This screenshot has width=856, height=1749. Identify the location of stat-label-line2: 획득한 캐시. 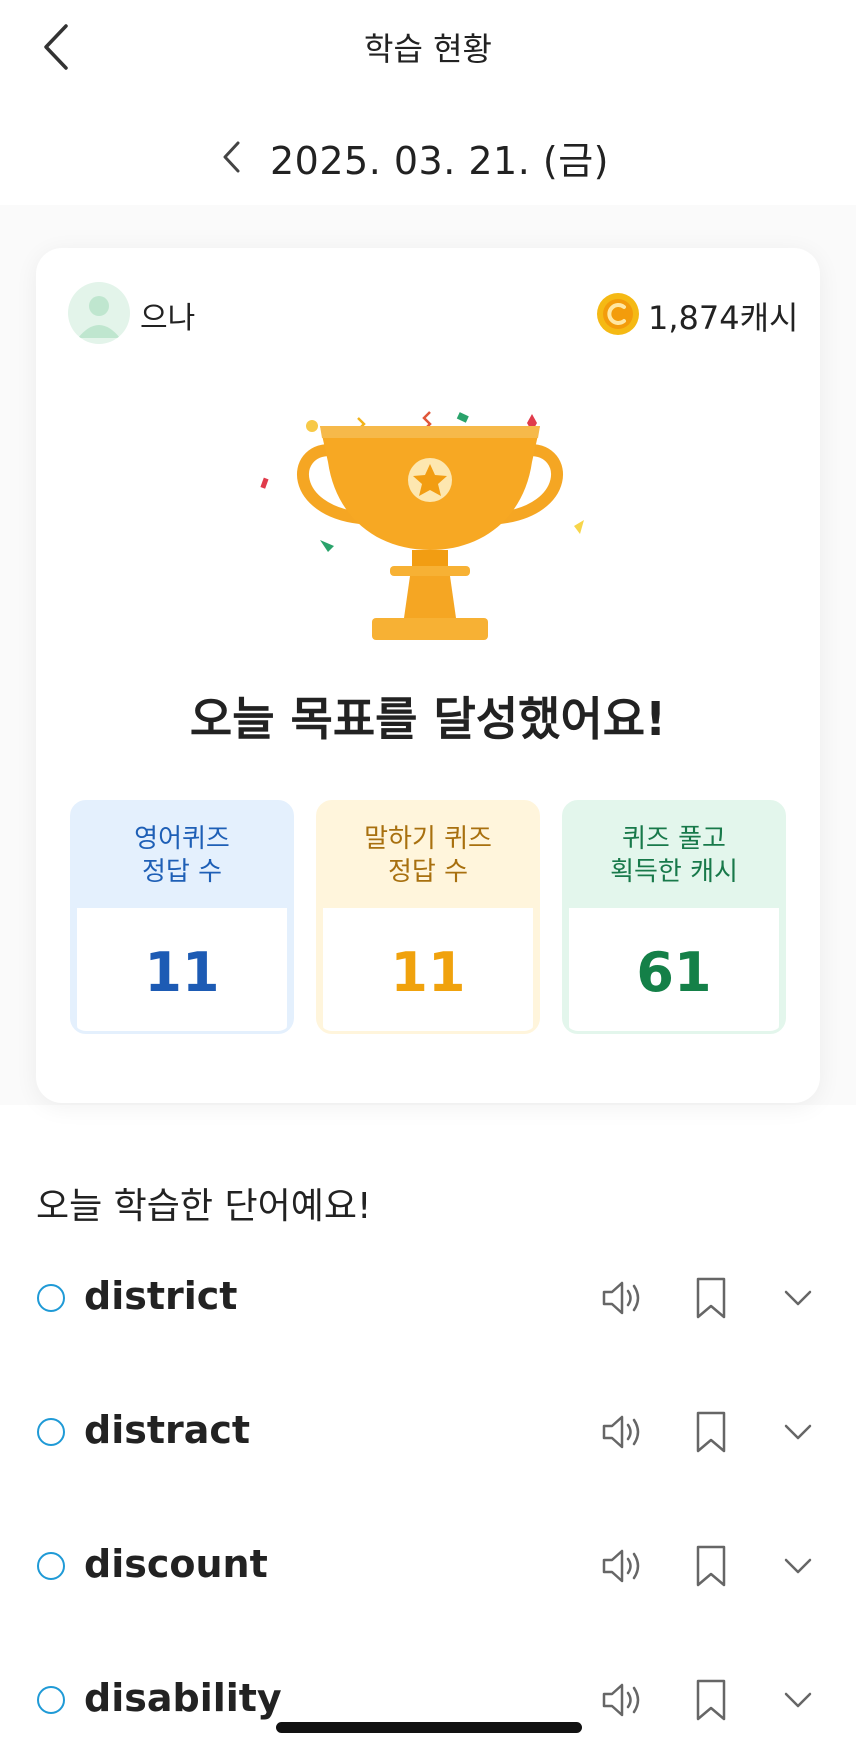
(674, 872).